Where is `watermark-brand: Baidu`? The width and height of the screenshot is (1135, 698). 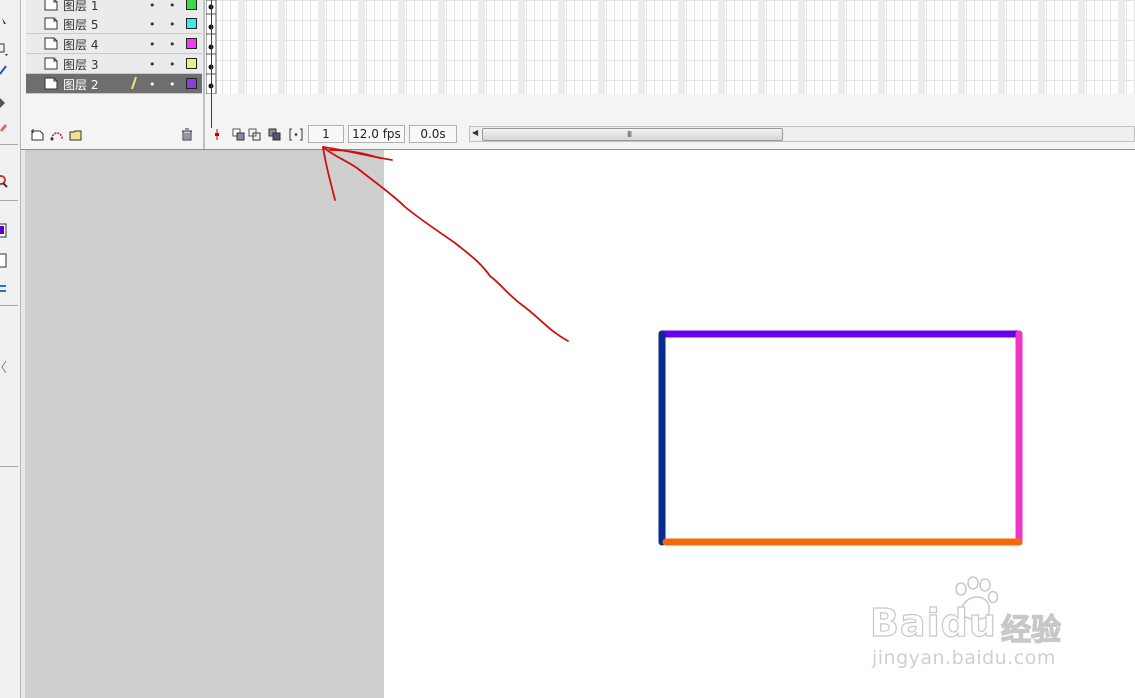 watermark-brand: Baidu is located at coordinates (933, 622).